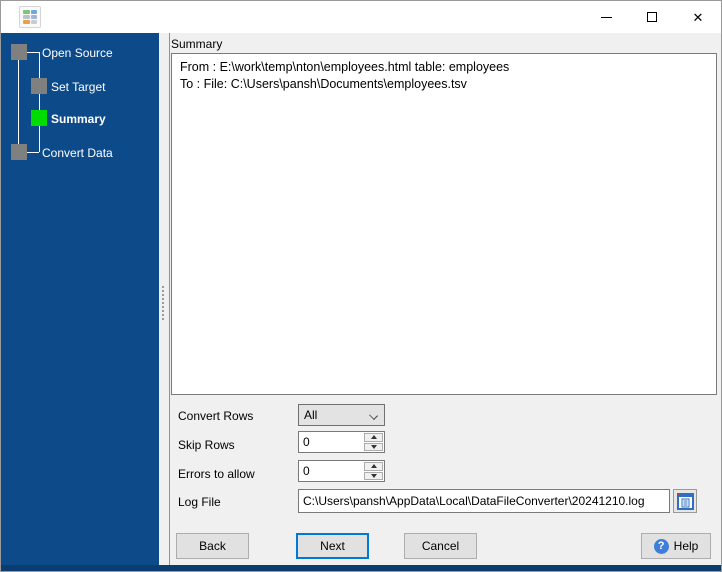  I want to click on skip-rows-label: Skip Rows, so click(206, 445).